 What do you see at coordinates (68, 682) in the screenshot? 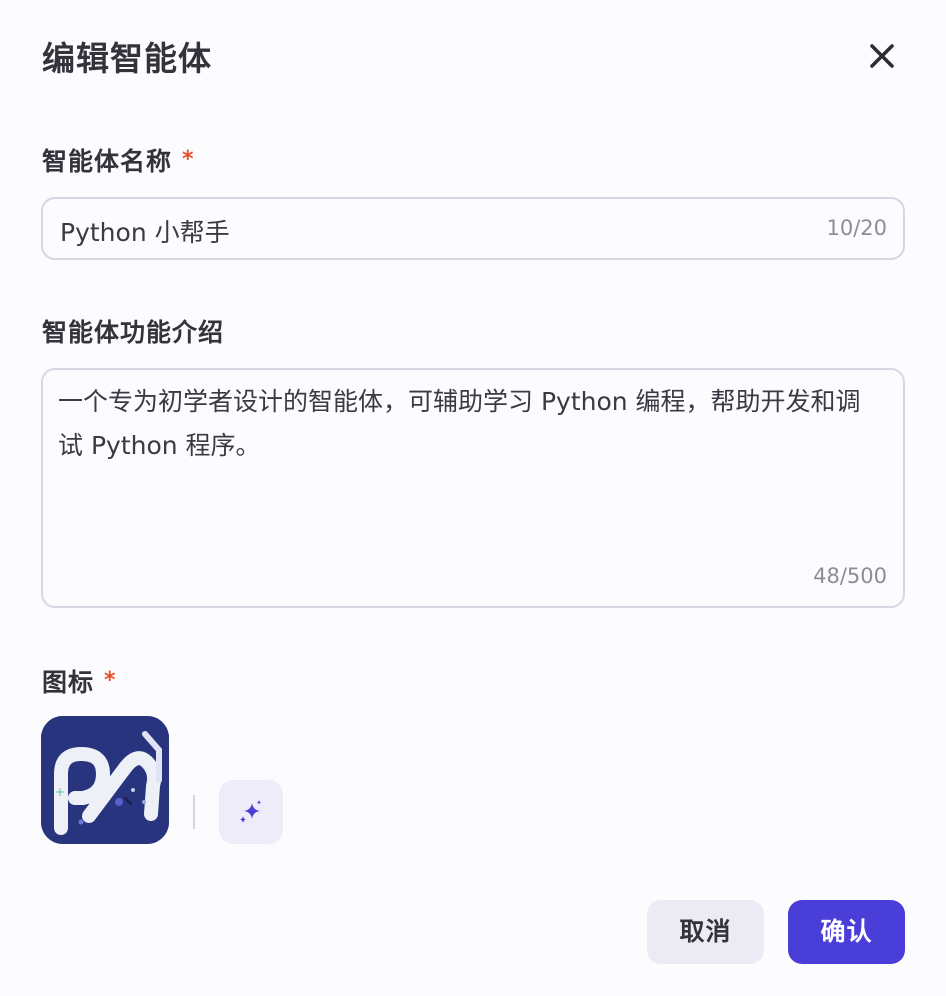
I see `icon-label-text: 图标` at bounding box center [68, 682].